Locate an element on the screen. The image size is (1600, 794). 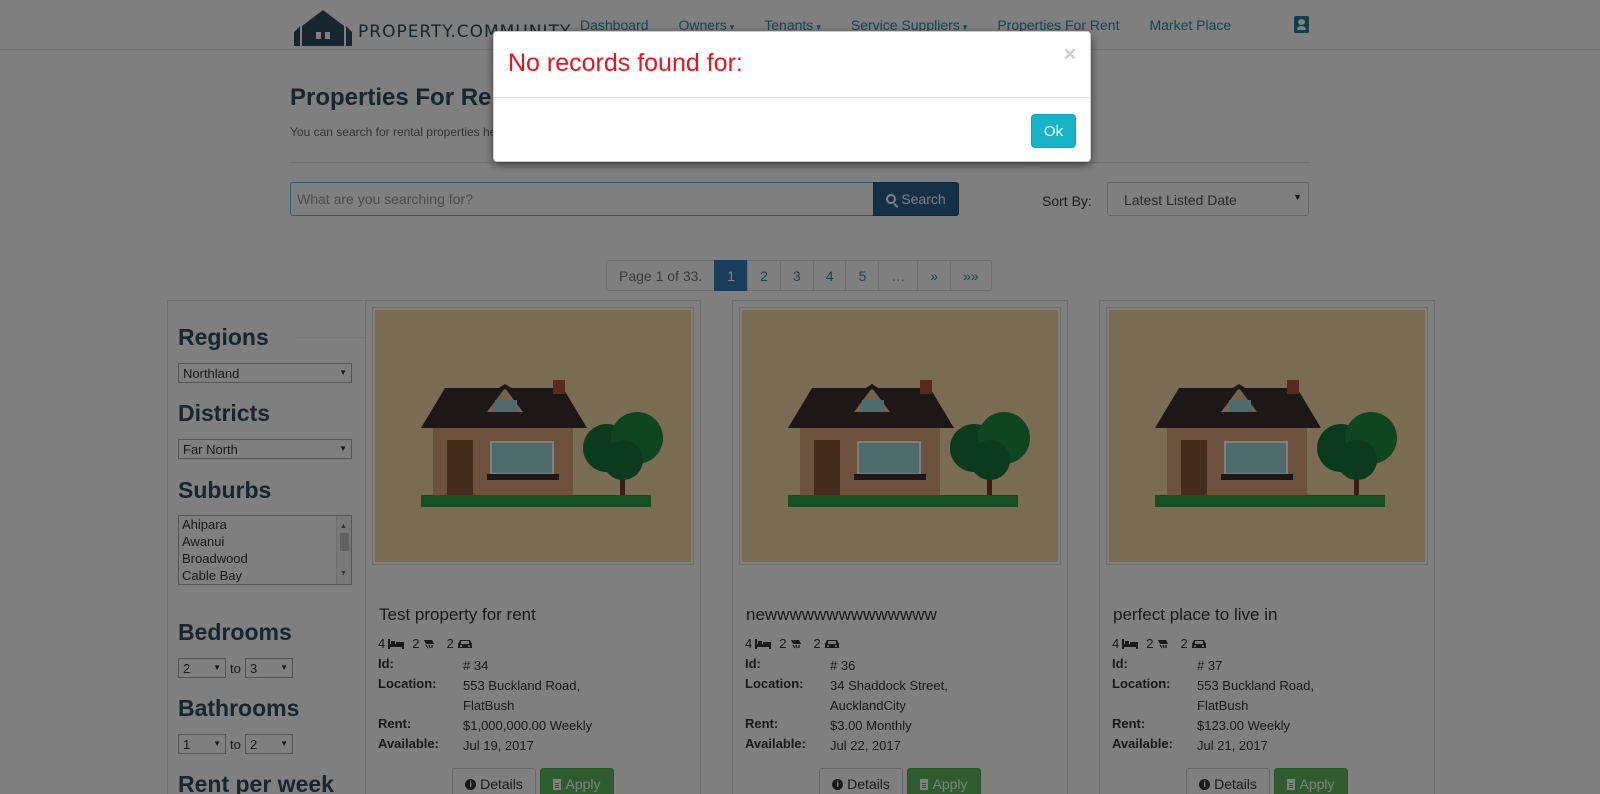
no-records-dialog: No records found for: × Ok is located at coordinates (792, 96).